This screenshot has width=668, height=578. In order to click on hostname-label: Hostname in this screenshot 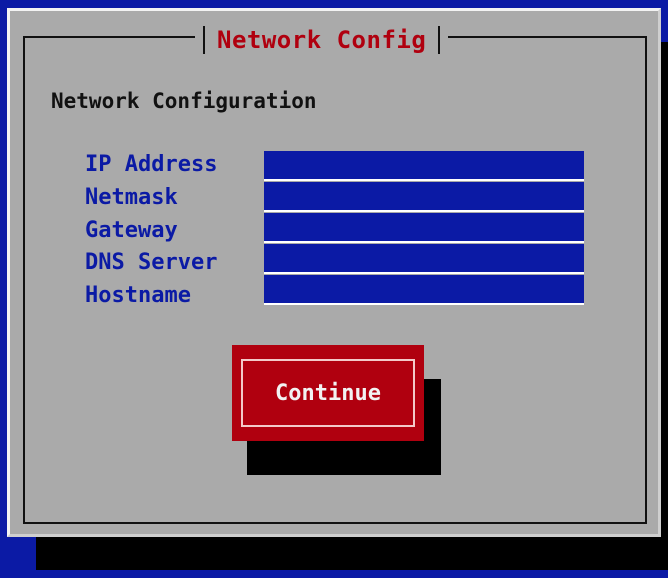, I will do `click(138, 295)`.